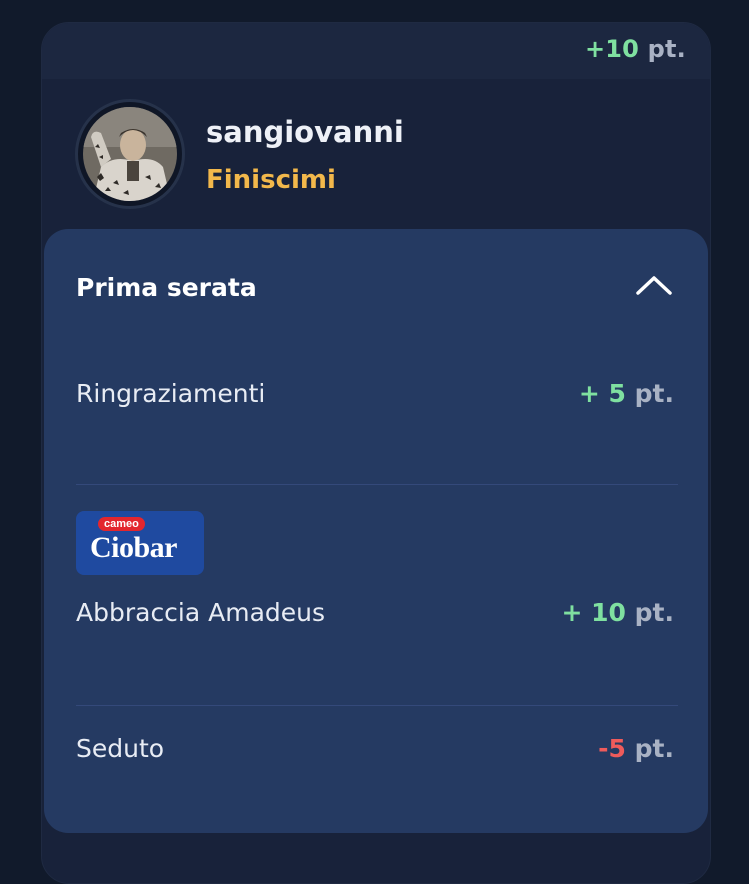 This screenshot has width=749, height=884. I want to click on sponsor-top-text: cameo, so click(121, 524).